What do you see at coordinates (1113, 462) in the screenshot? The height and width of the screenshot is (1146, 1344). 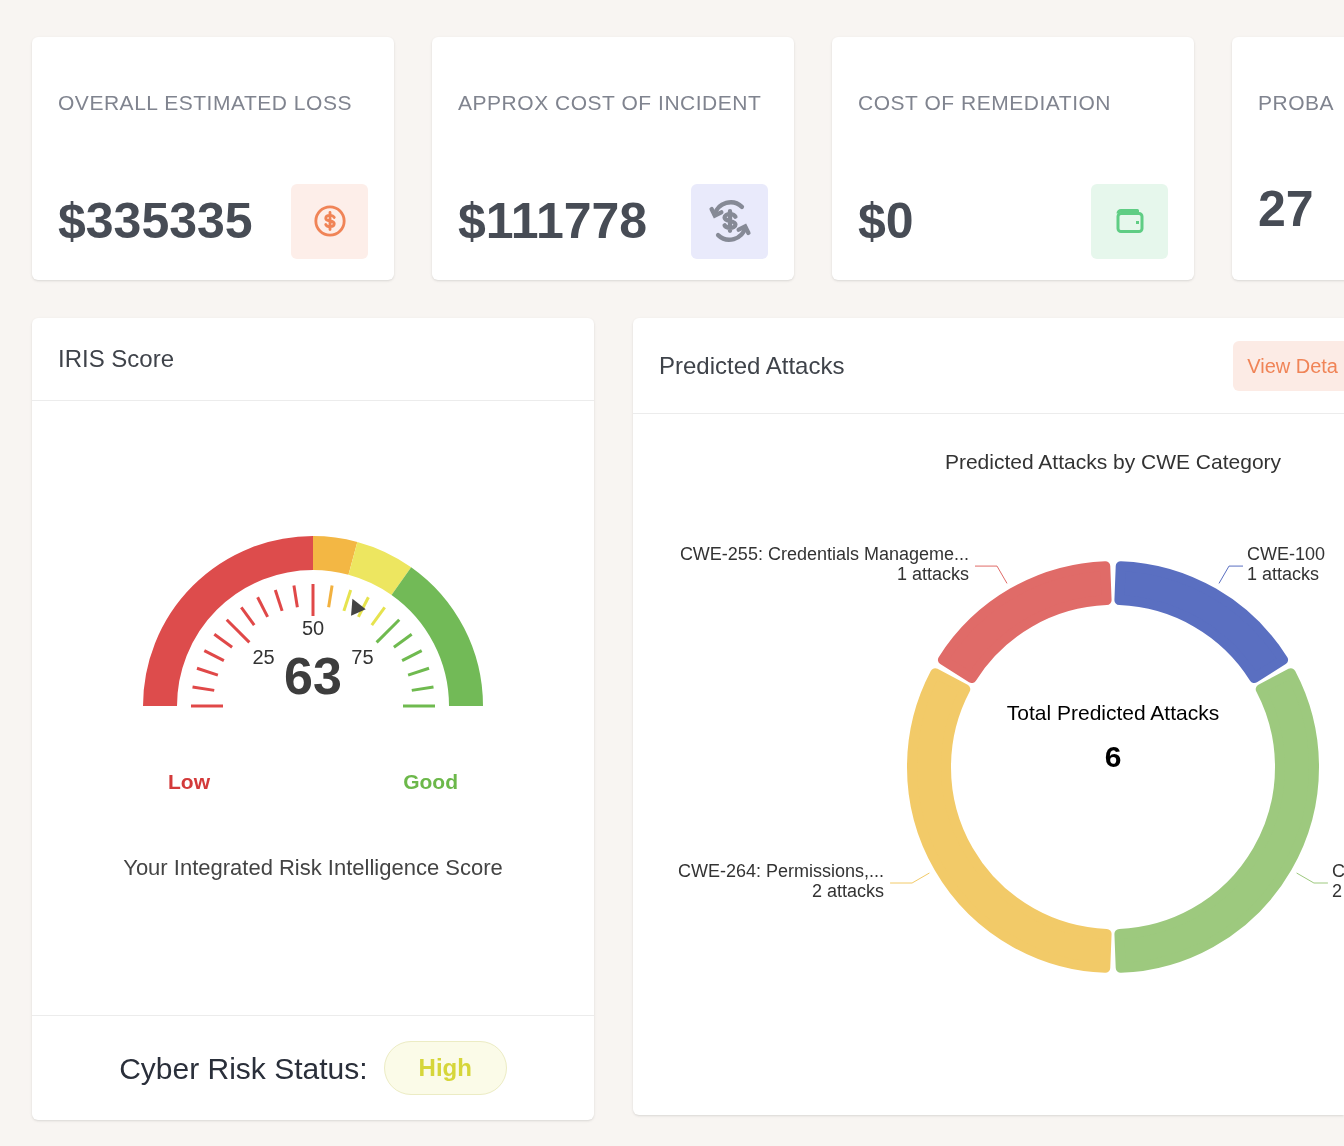 I see `chart-title: Predicted Attacks by CWE Category` at bounding box center [1113, 462].